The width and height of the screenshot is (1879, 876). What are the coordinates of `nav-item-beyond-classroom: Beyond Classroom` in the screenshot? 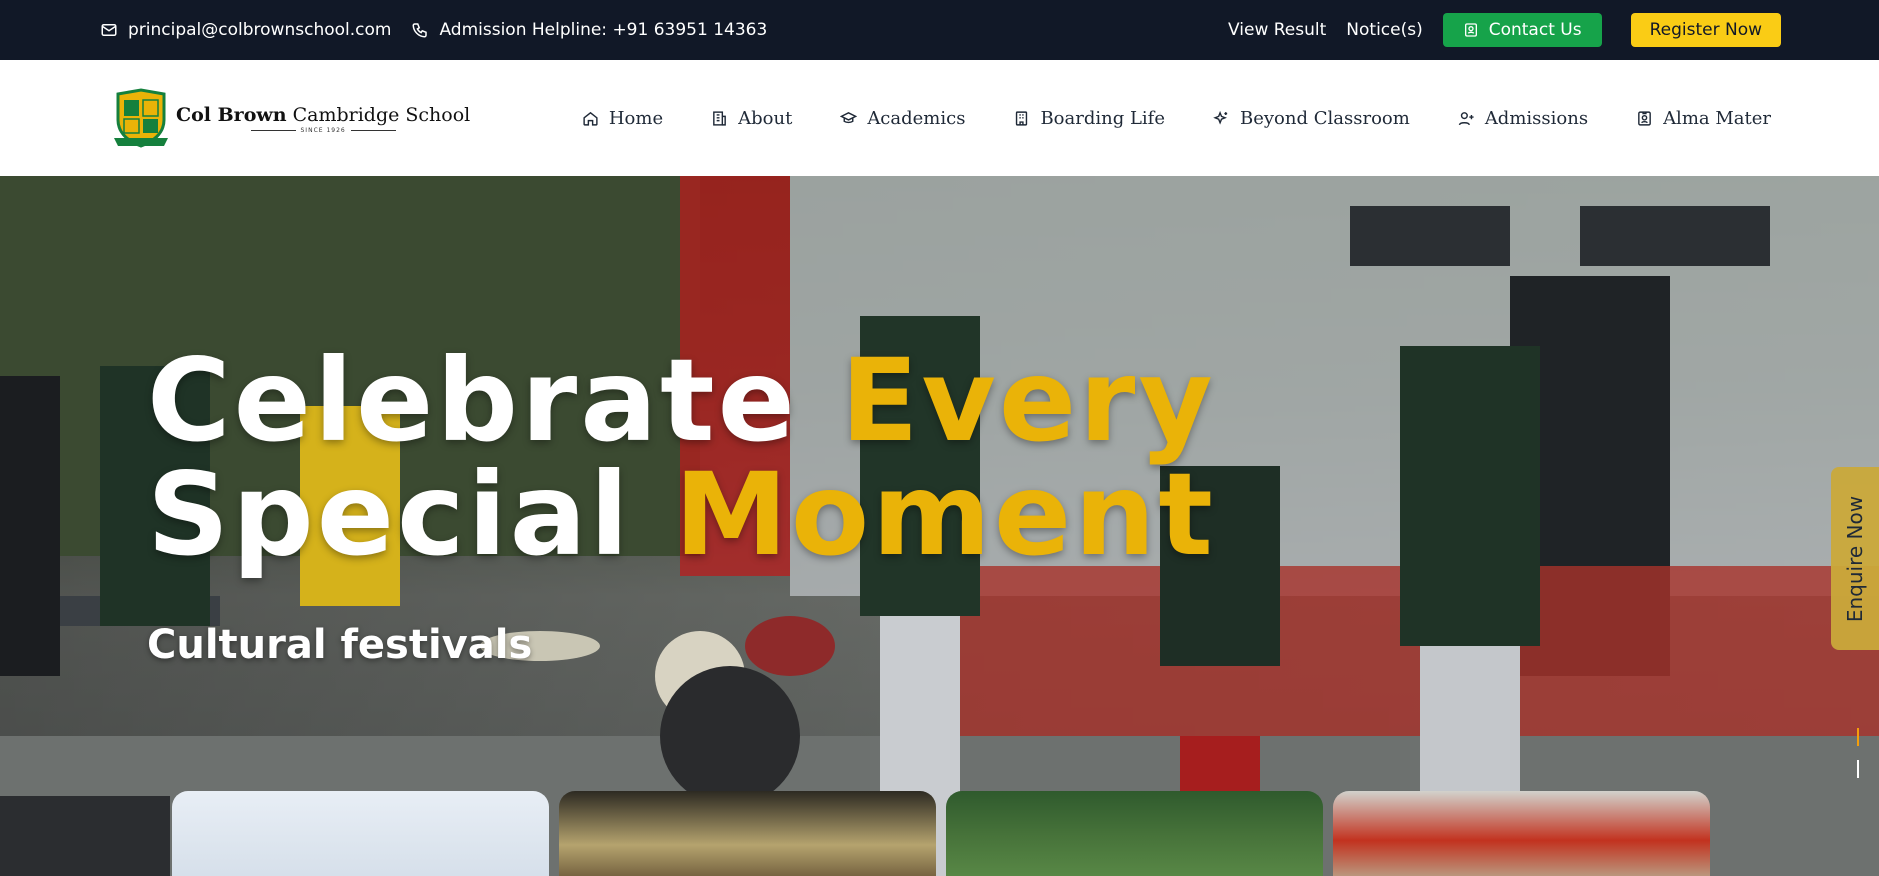 It's located at (1311, 118).